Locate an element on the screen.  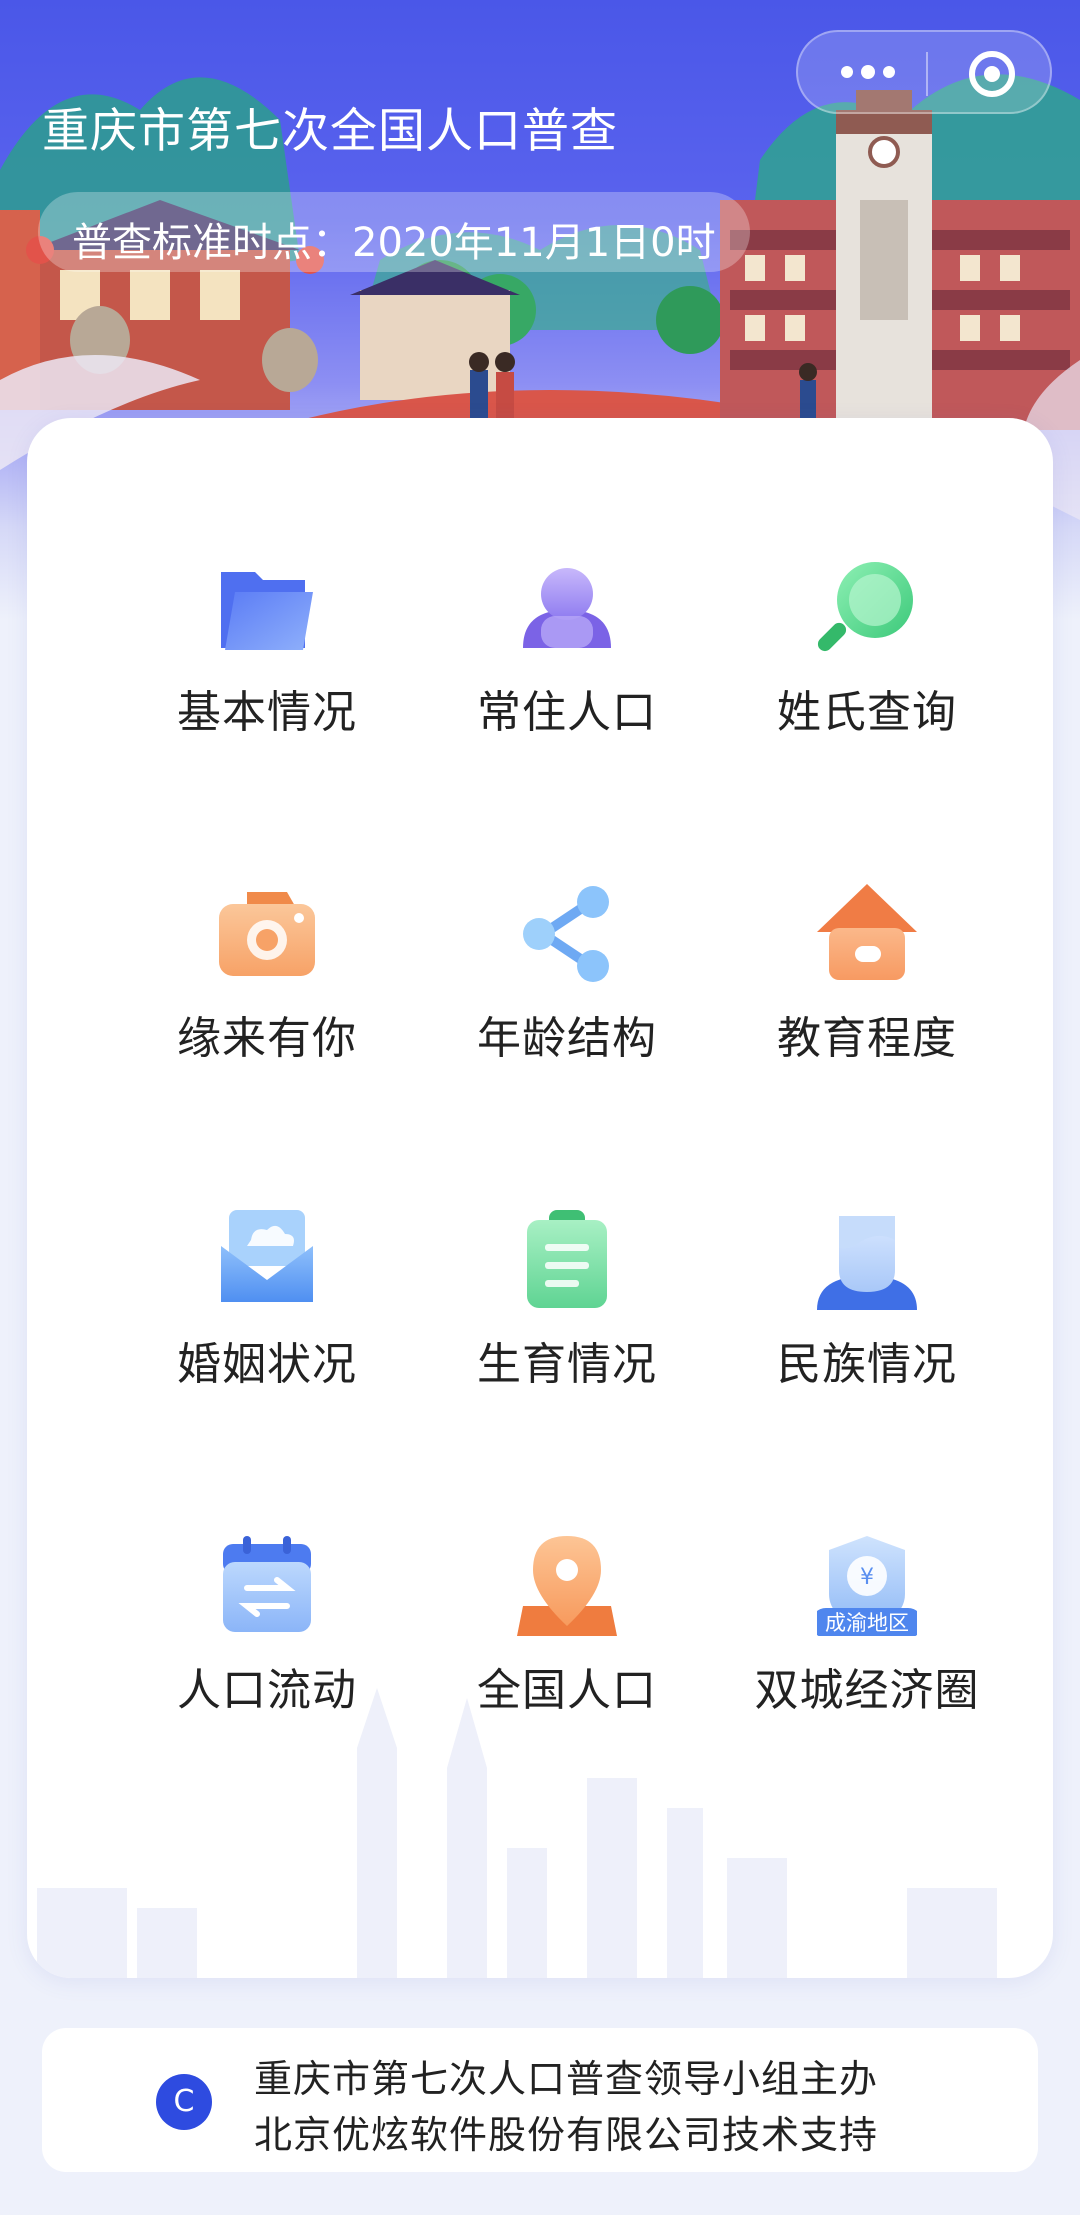
sponsor-logo-icon: C is located at coordinates (184, 2102).